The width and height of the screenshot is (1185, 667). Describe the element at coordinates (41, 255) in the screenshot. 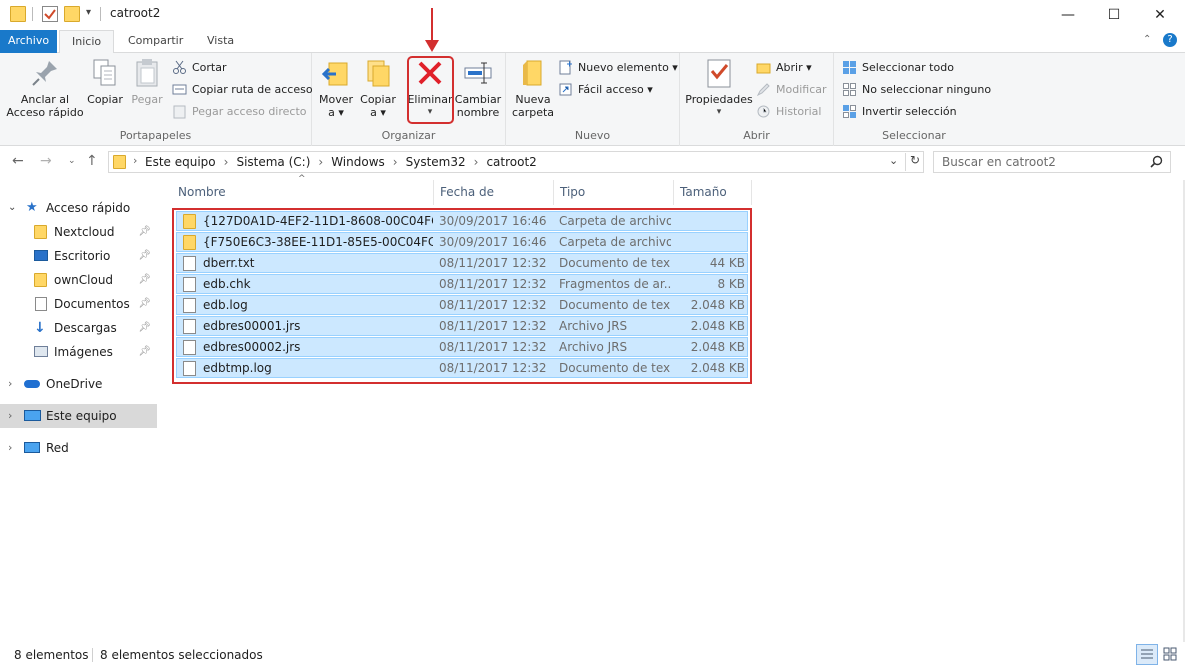

I see `desktop-icon` at that location.